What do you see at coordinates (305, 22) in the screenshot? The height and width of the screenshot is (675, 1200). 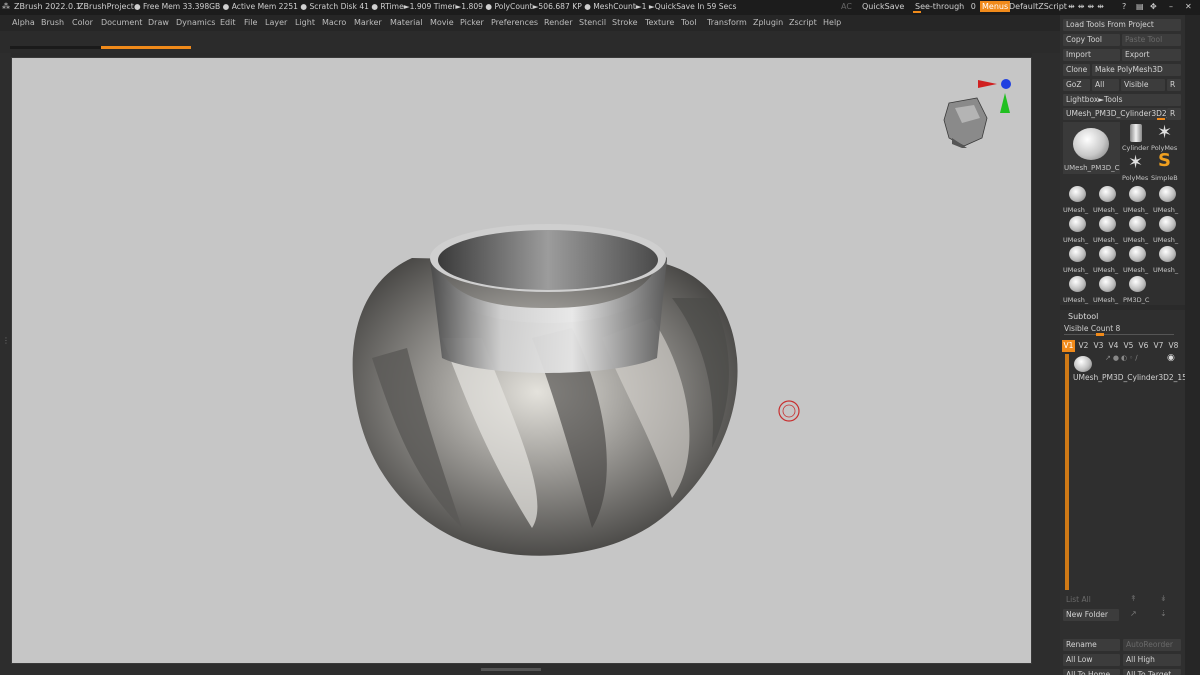 I see `menu-light: Light` at bounding box center [305, 22].